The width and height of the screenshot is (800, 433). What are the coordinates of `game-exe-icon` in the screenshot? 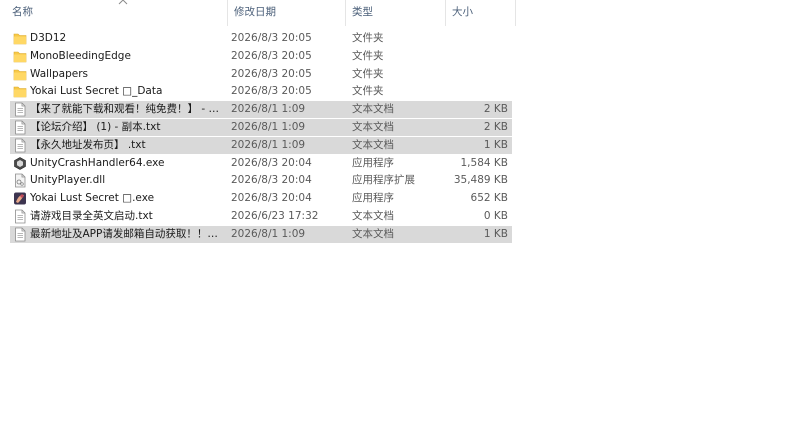 It's located at (20, 198).